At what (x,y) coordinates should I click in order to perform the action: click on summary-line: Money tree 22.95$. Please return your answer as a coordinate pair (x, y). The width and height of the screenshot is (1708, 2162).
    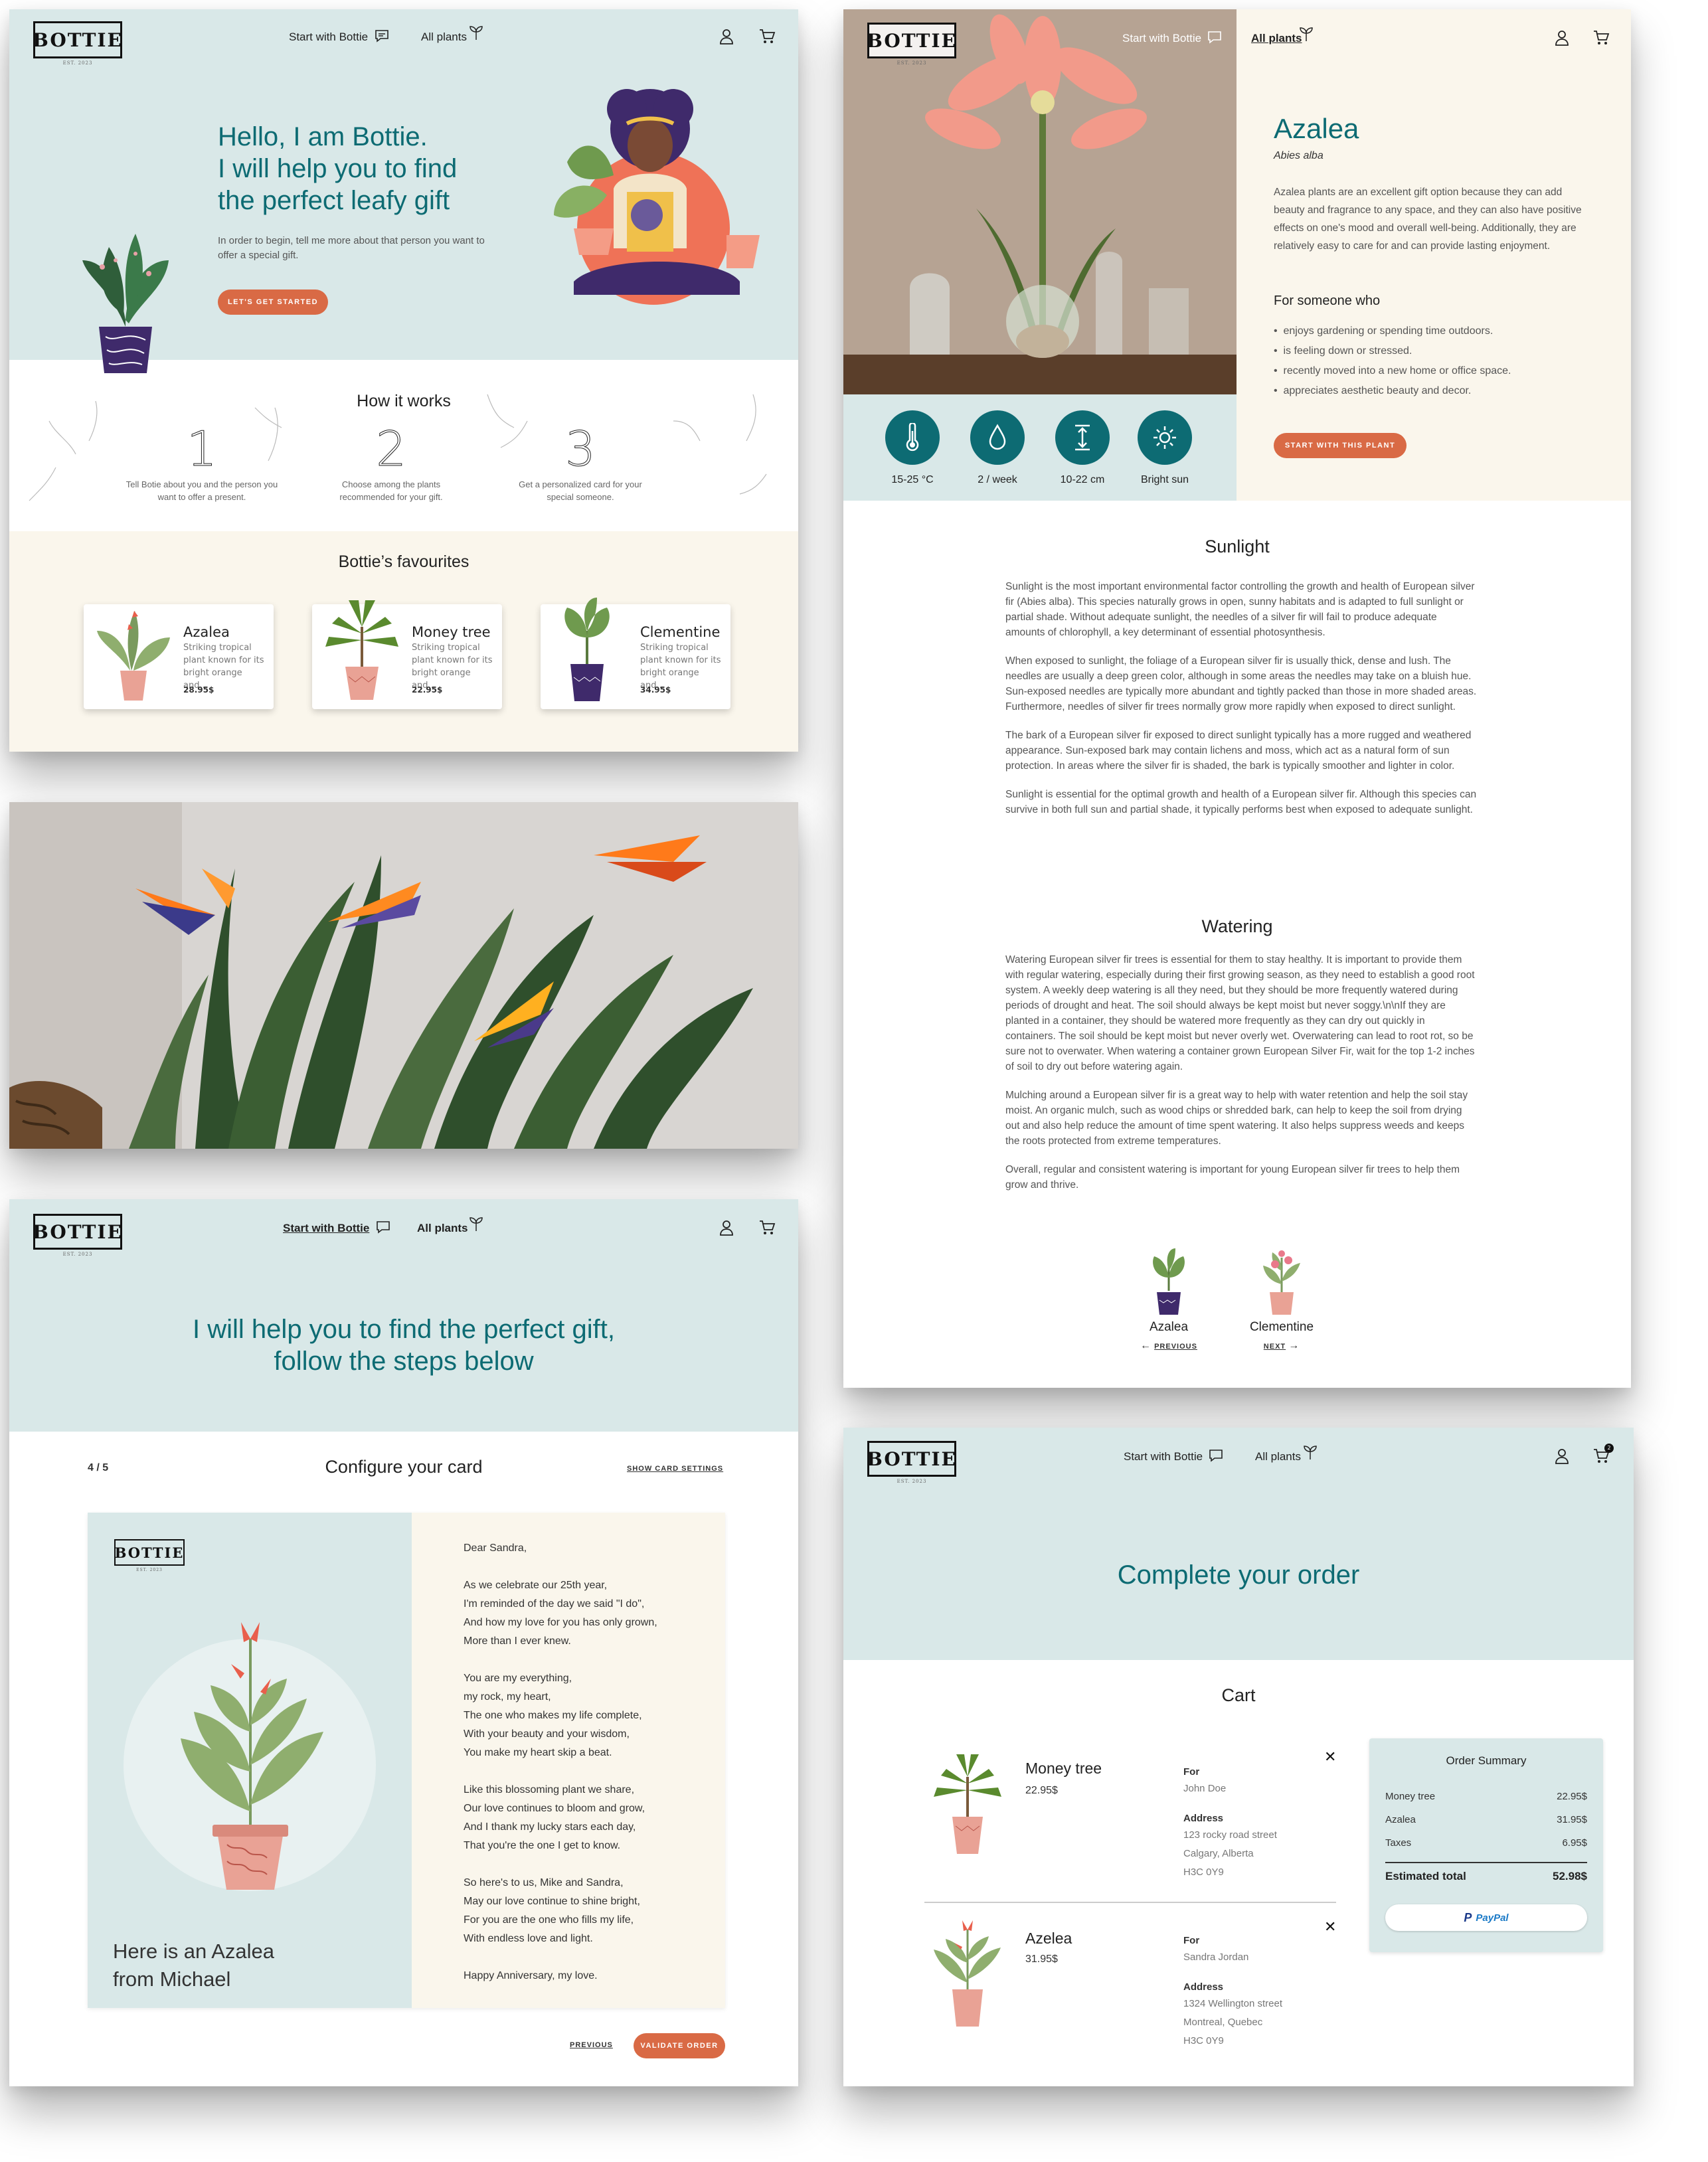
    Looking at the image, I should click on (1486, 1796).